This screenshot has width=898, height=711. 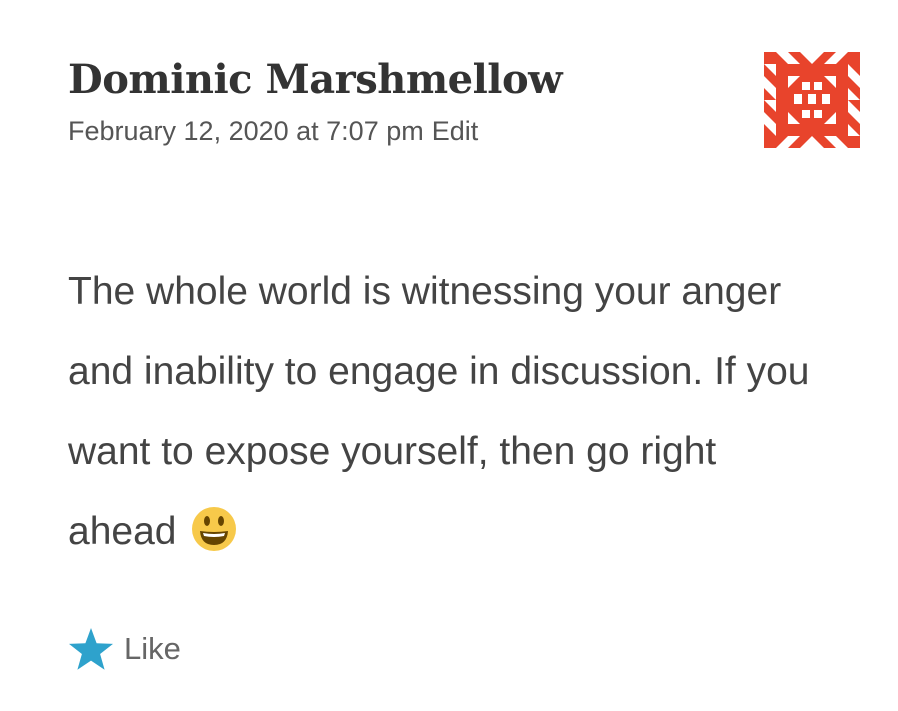 I want to click on avatar, so click(x=812, y=100).